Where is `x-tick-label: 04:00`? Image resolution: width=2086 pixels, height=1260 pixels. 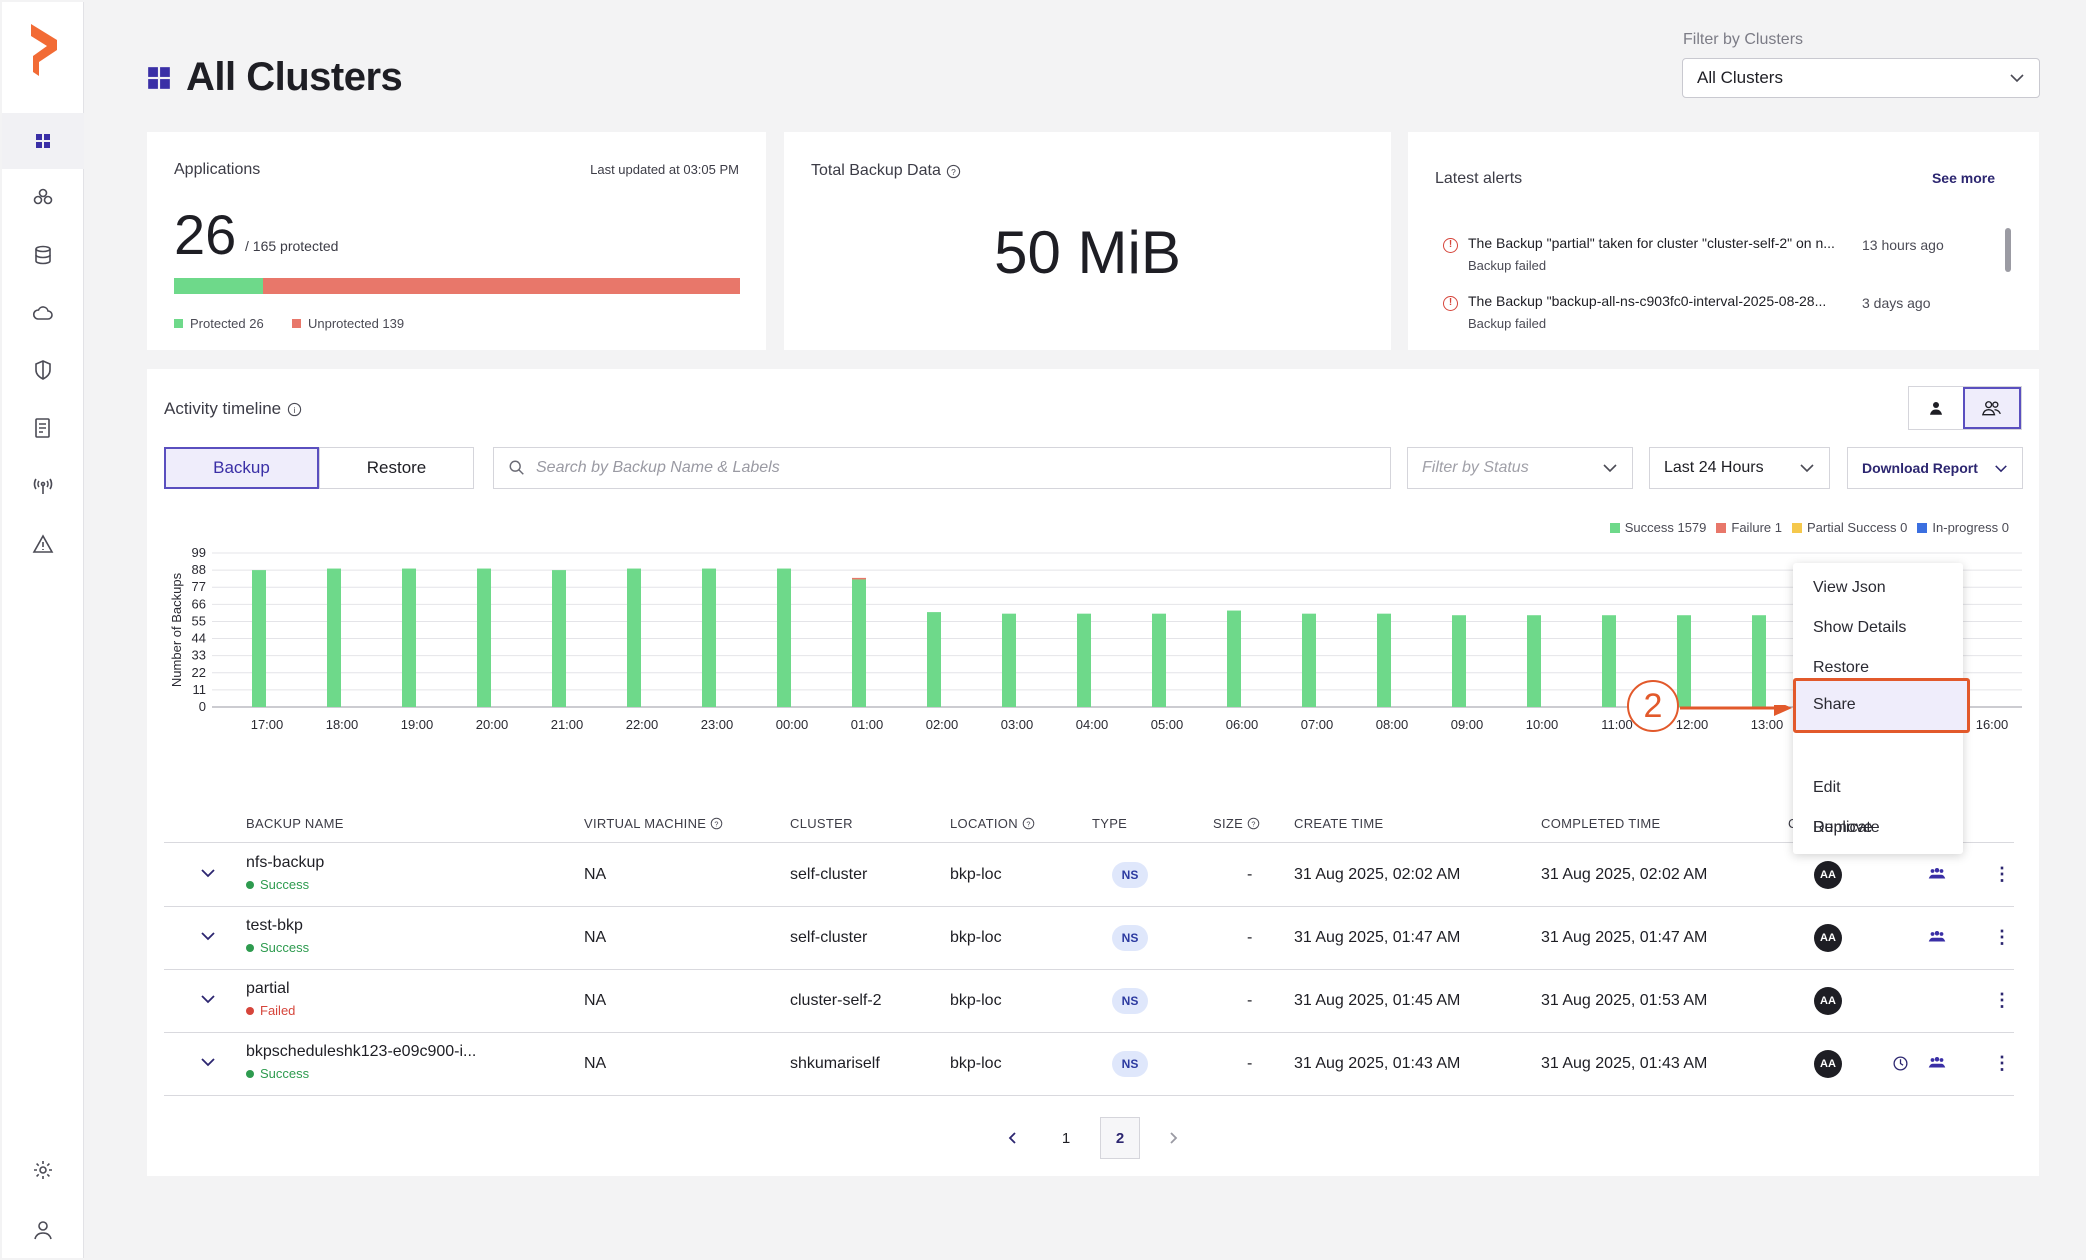
x-tick-label: 04:00 is located at coordinates (1092, 724).